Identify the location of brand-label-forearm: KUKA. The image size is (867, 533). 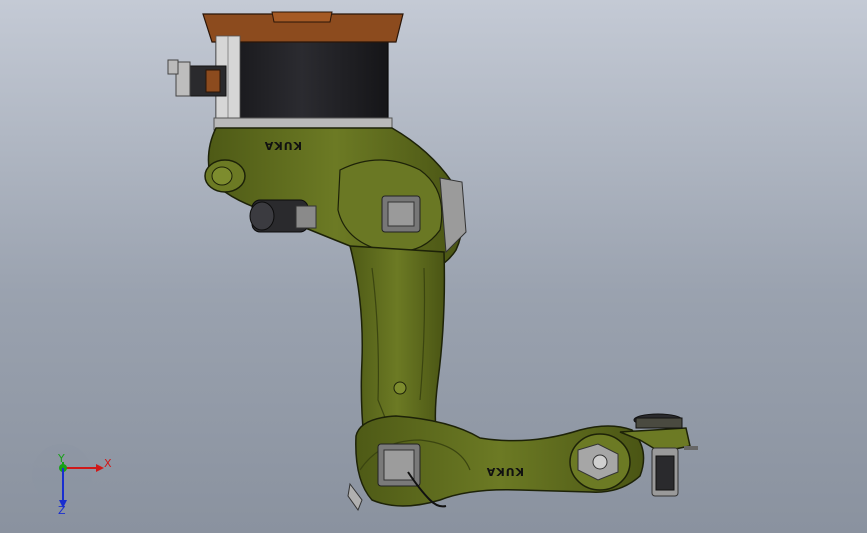
(505, 471).